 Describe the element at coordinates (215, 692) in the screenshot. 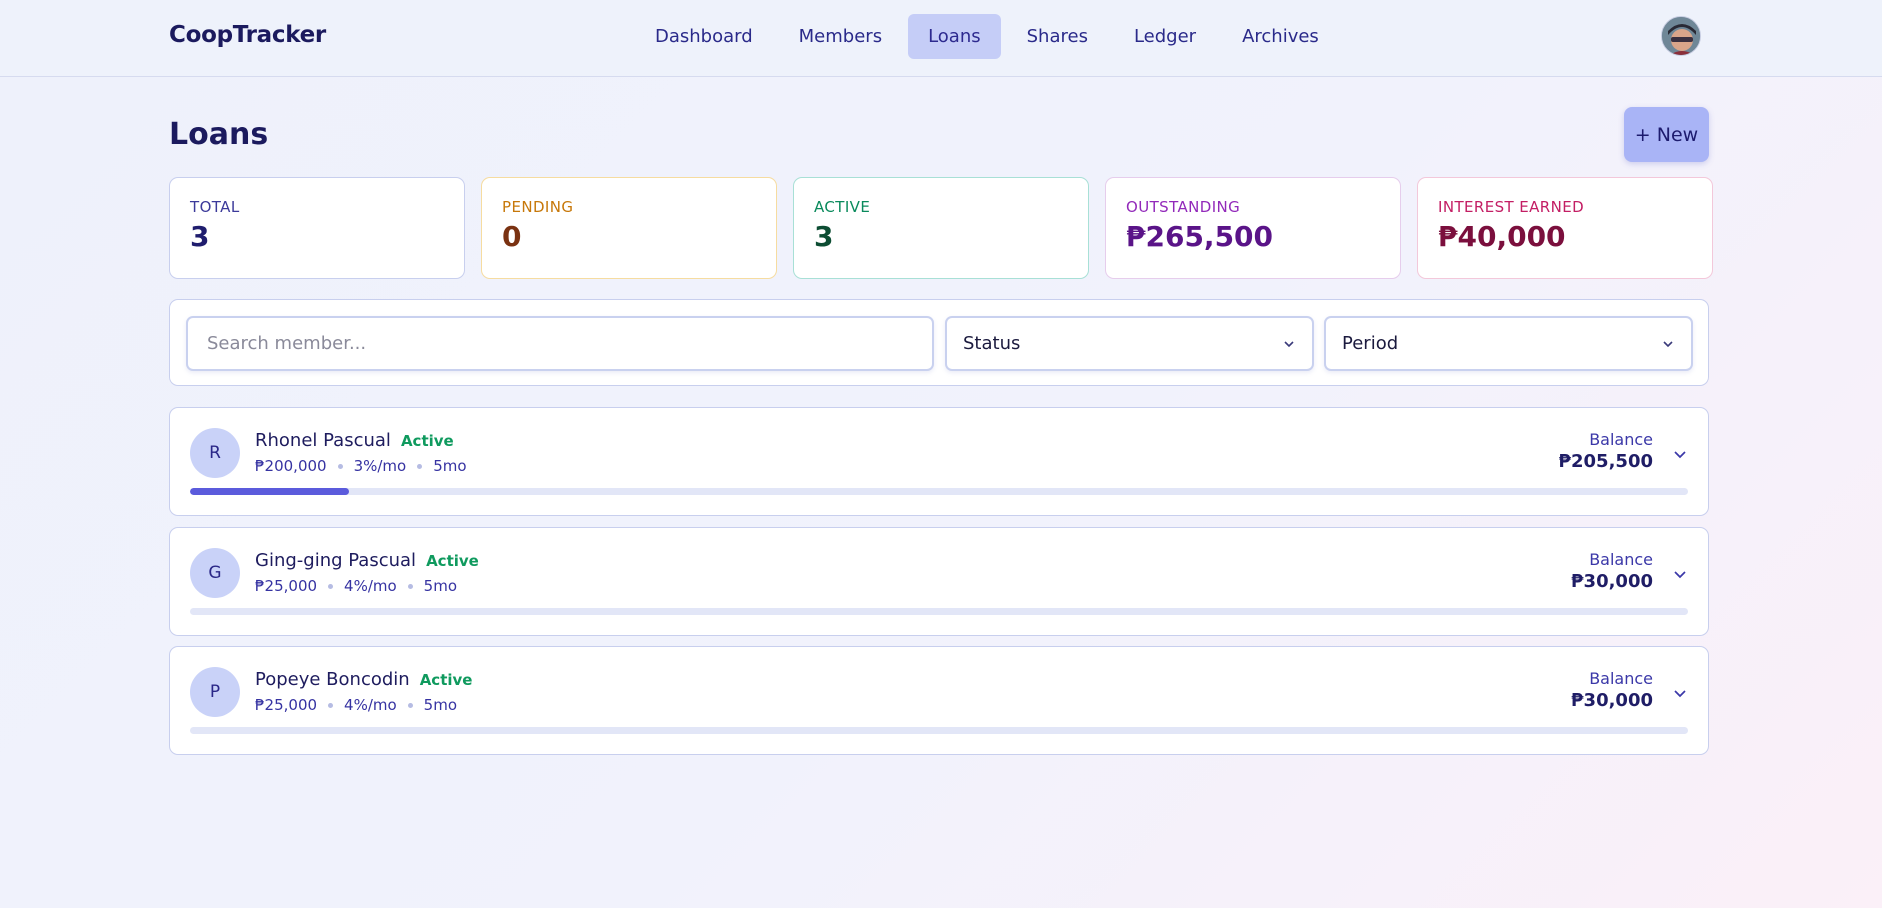

I see `member-avatar: P` at that location.